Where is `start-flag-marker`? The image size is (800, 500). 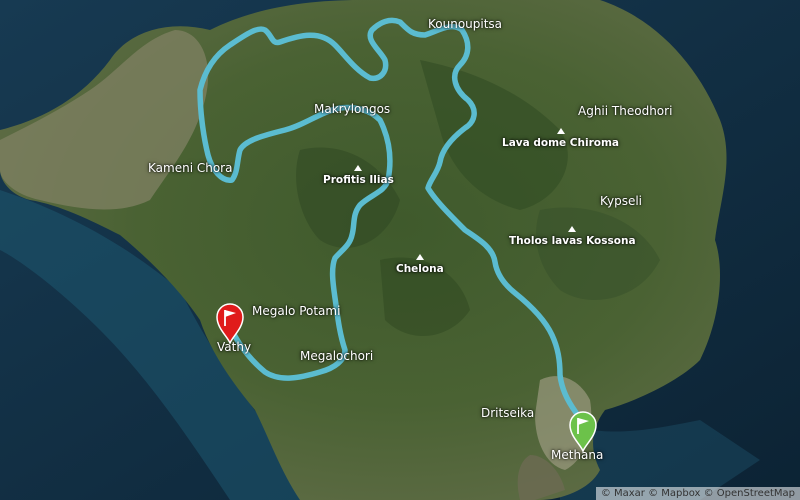 start-flag-marker is located at coordinates (230, 325).